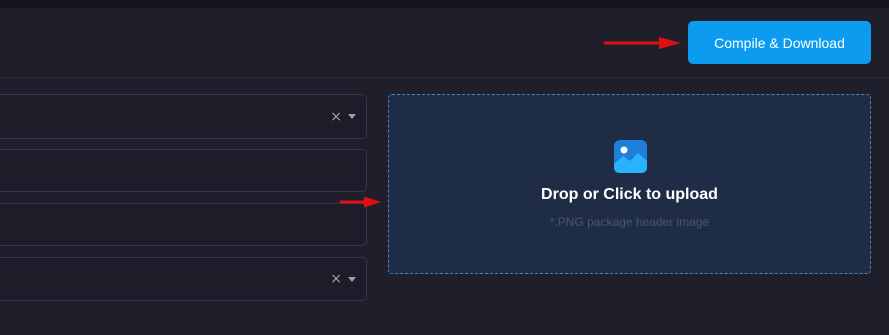 The width and height of the screenshot is (889, 335). I want to click on select-field-4-input, so click(183, 279).